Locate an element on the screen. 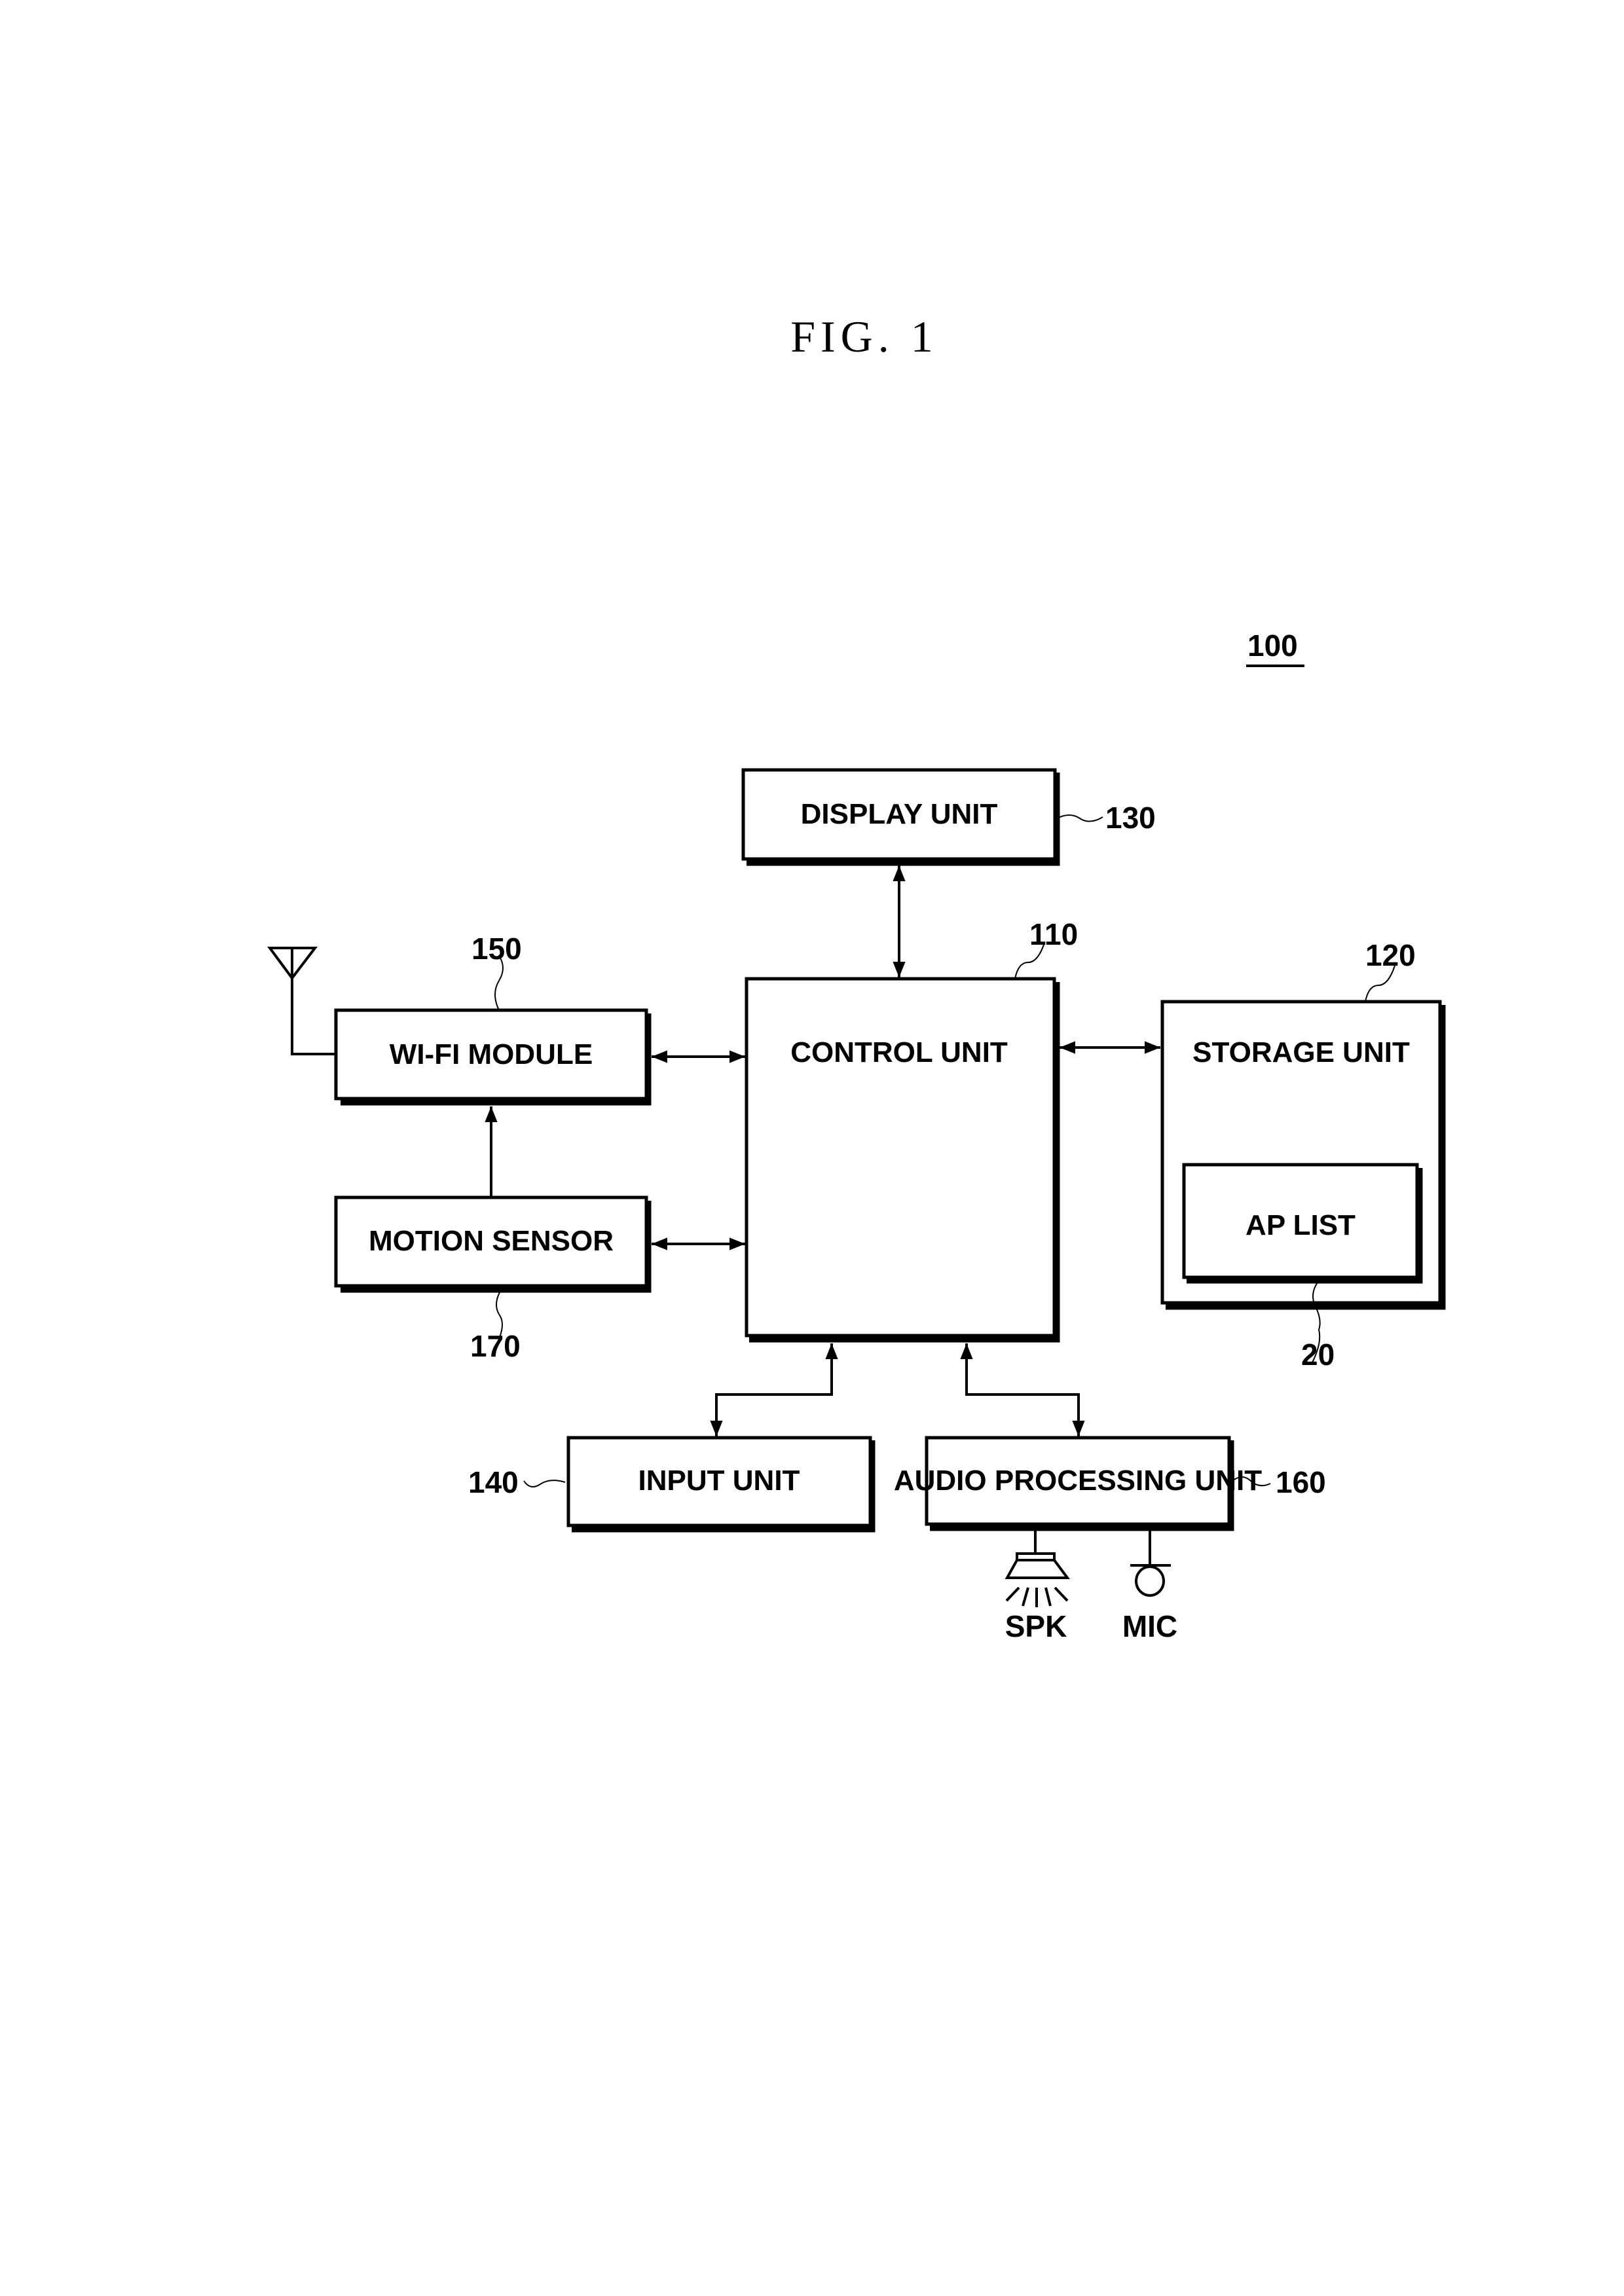 The image size is (1624, 2296). ap-list-label: AP LIST is located at coordinates (1301, 1225).